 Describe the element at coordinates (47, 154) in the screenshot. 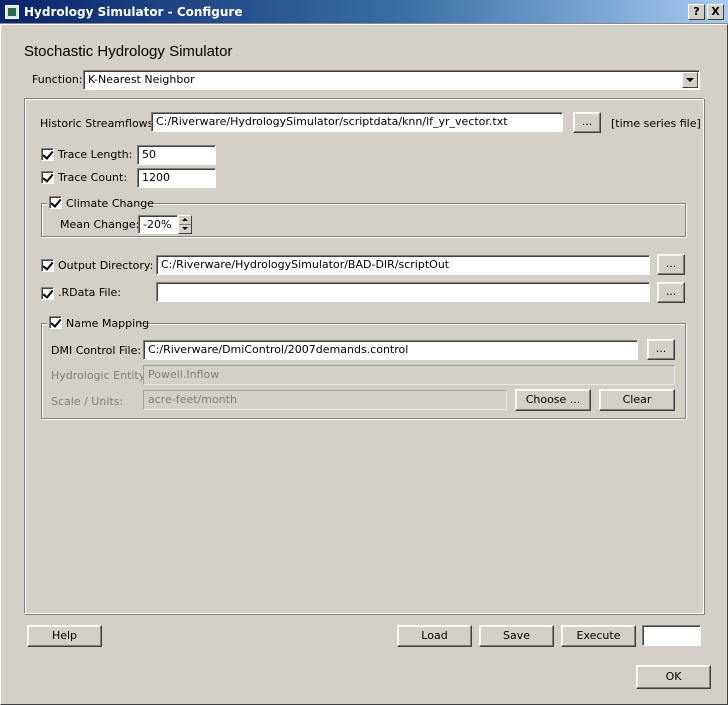

I see `trace-length-checkbox` at that location.